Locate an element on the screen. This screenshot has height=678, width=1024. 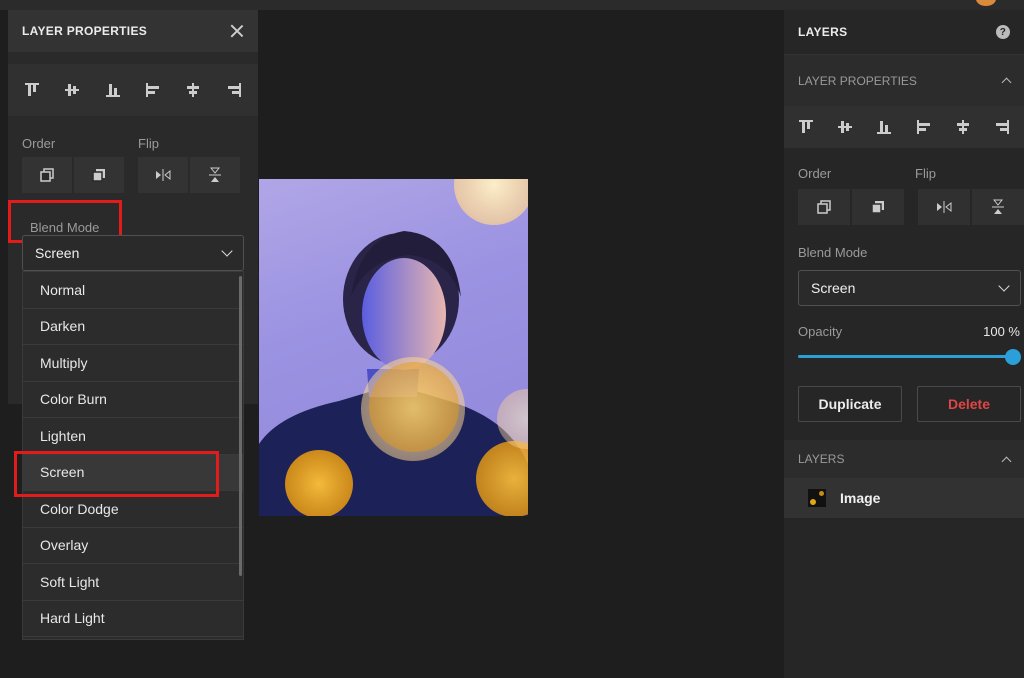
layers-panel-title: LAYERS is located at coordinates (823, 32).